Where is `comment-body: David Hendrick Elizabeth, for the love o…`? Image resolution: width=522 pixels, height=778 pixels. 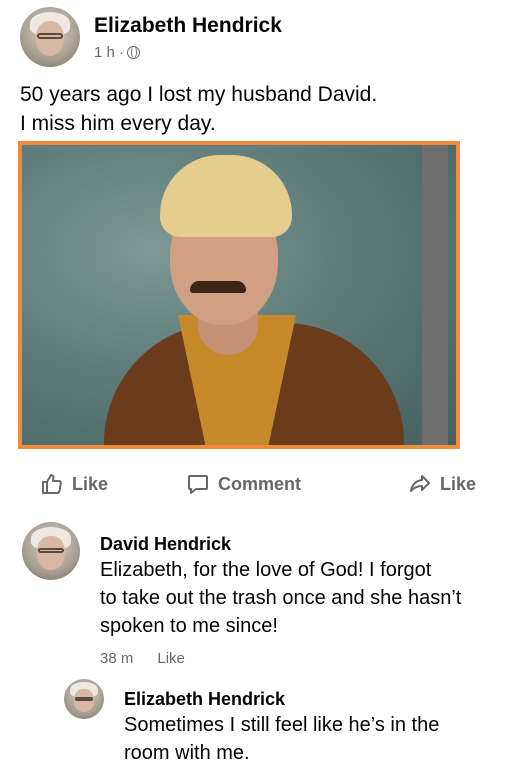
comment-body: David Hendrick Elizabeth, for the love o… is located at coordinates (280, 599).